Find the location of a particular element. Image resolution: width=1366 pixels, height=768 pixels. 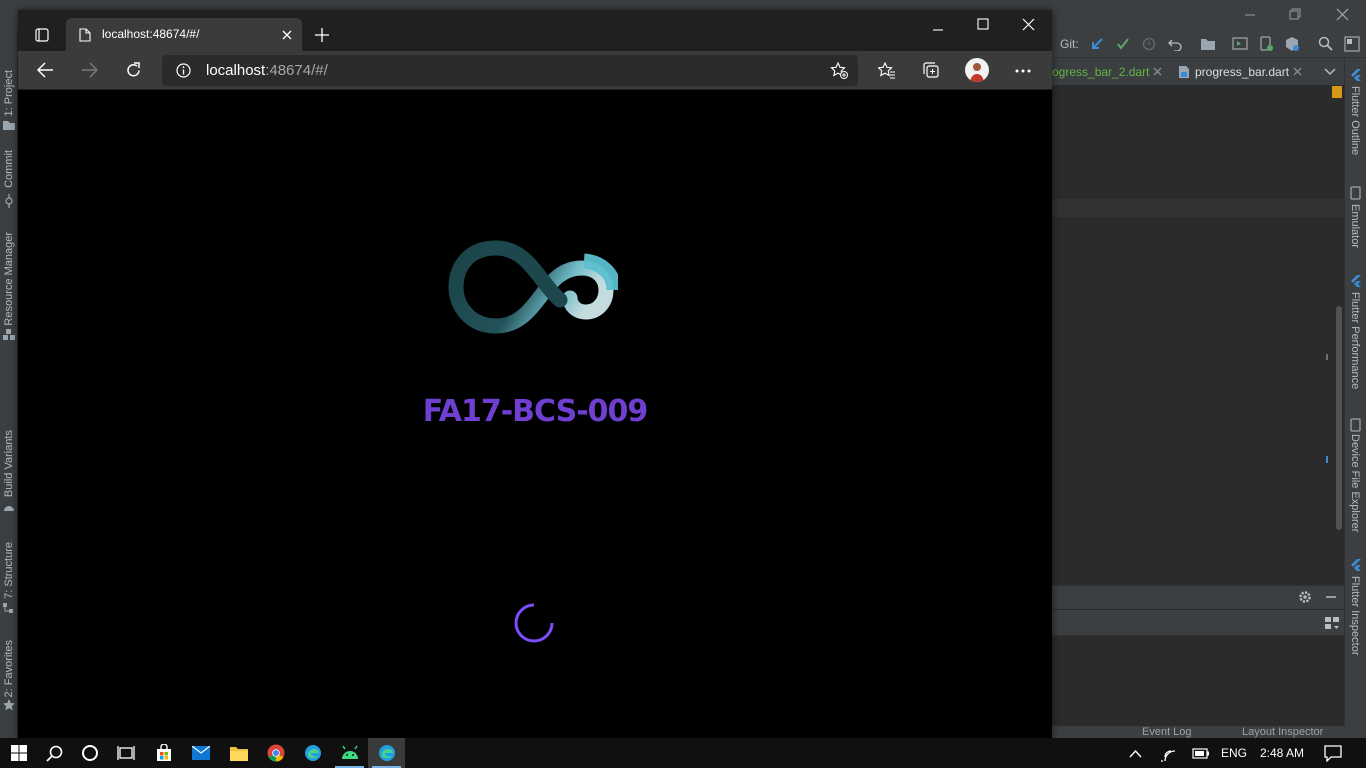

language-indicator: ENG is located at coordinates (1234, 753).